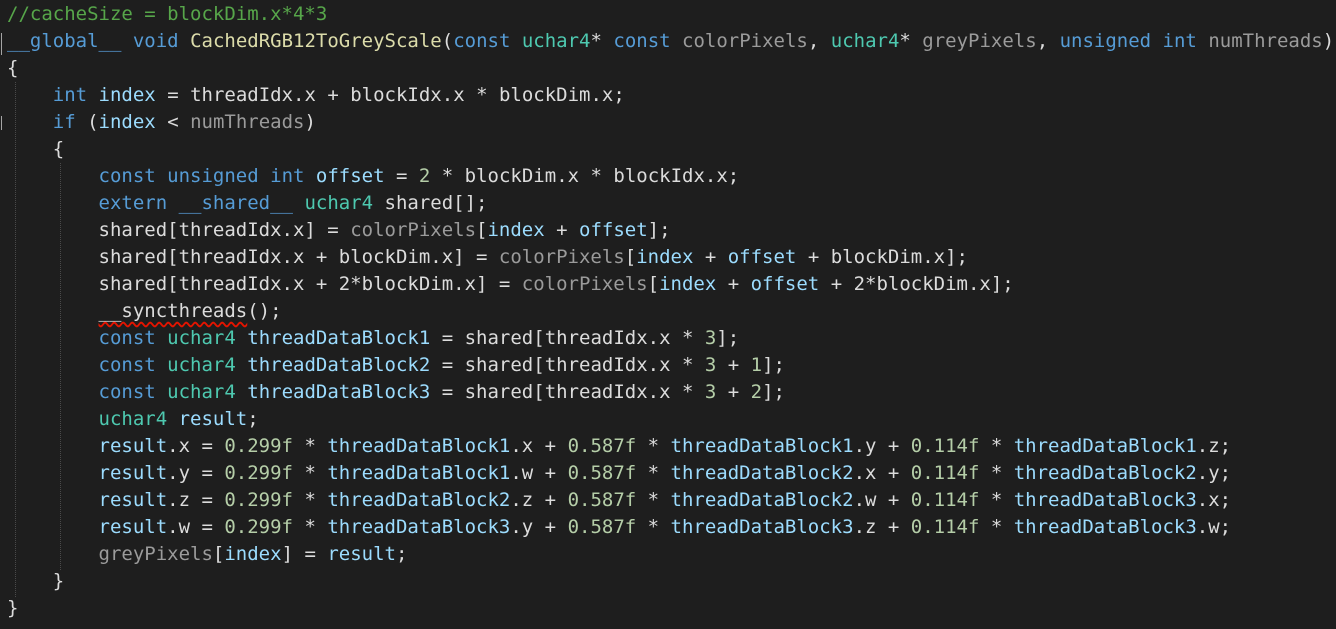 The width and height of the screenshot is (1336, 629). I want to click on code-line-21: greyPixels[index] = result;, so click(207, 554).